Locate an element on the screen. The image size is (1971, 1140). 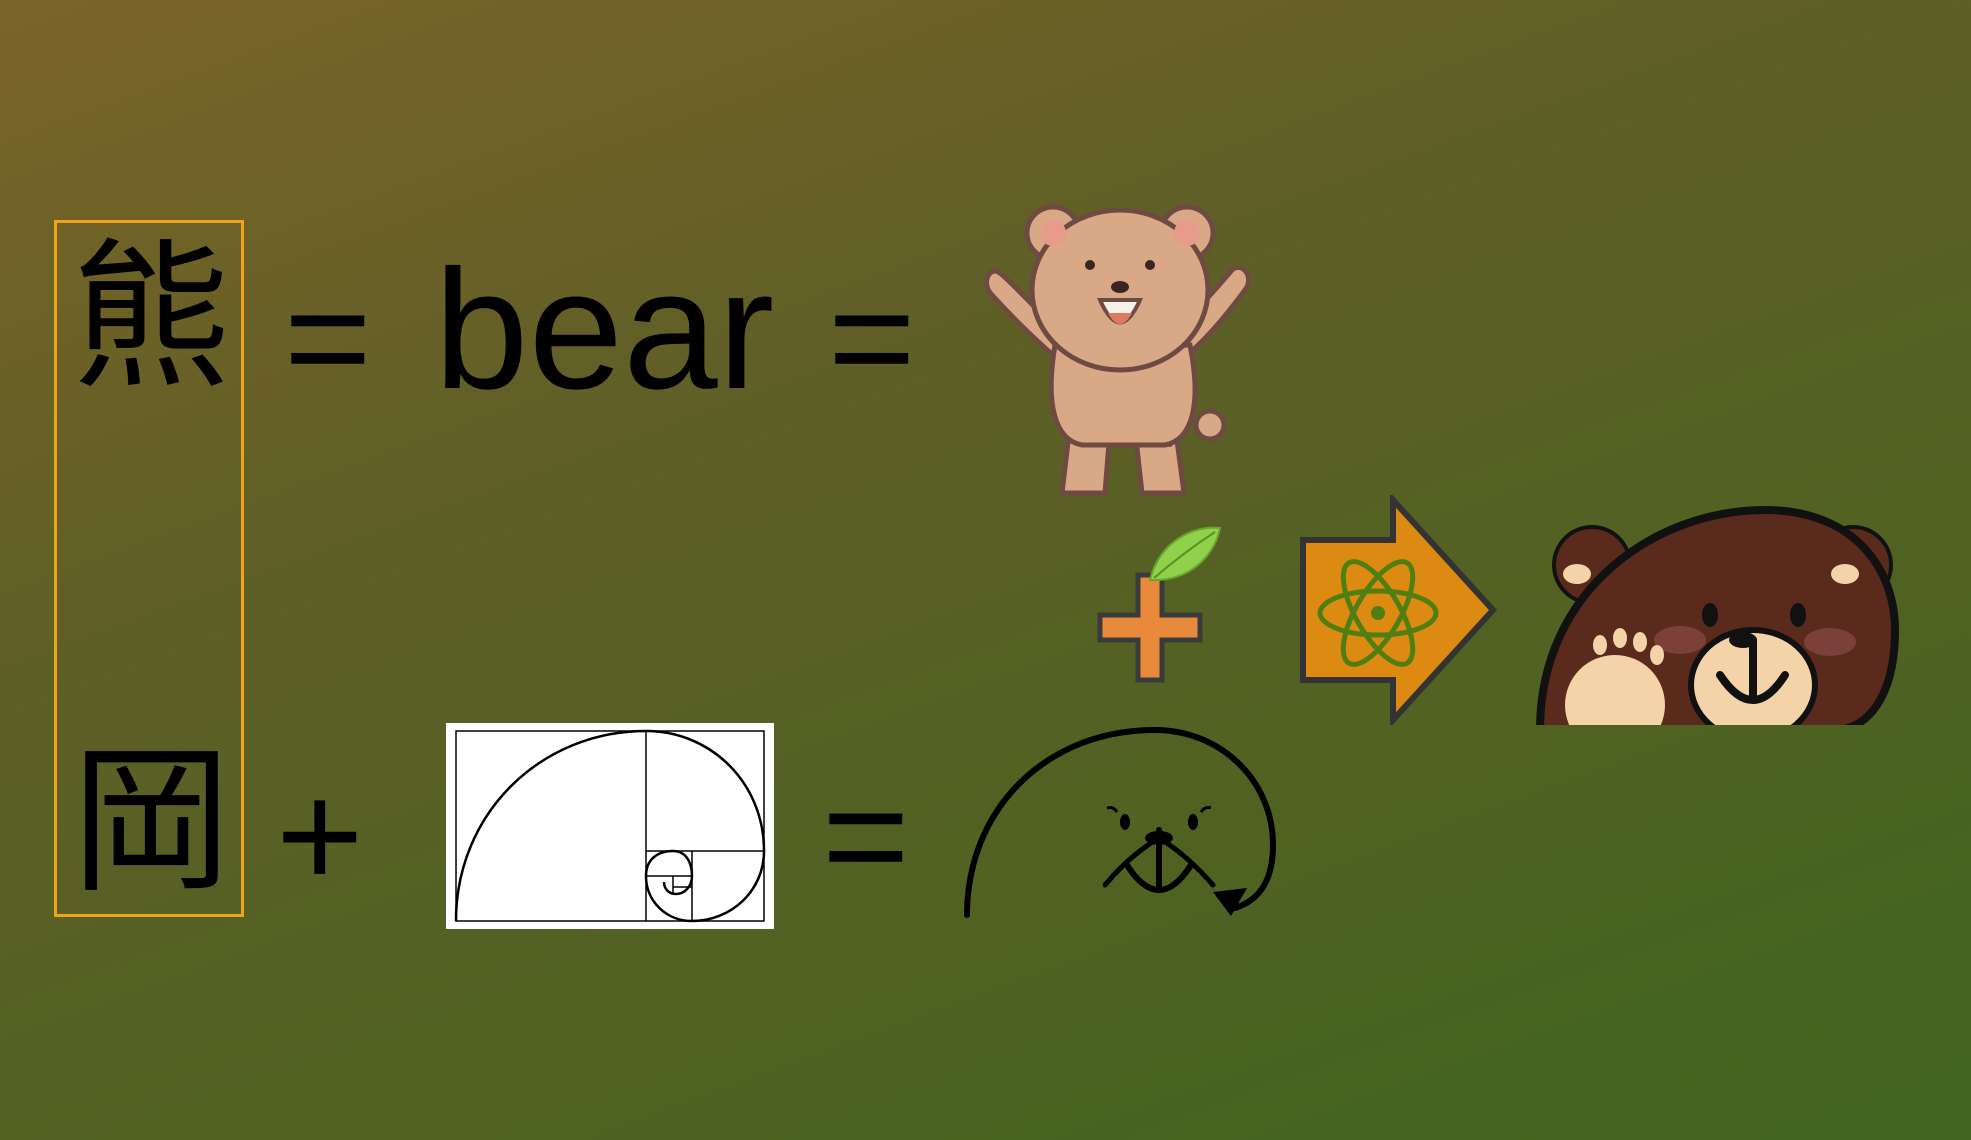
bear-face-logo-icon is located at coordinates (1720, 612).